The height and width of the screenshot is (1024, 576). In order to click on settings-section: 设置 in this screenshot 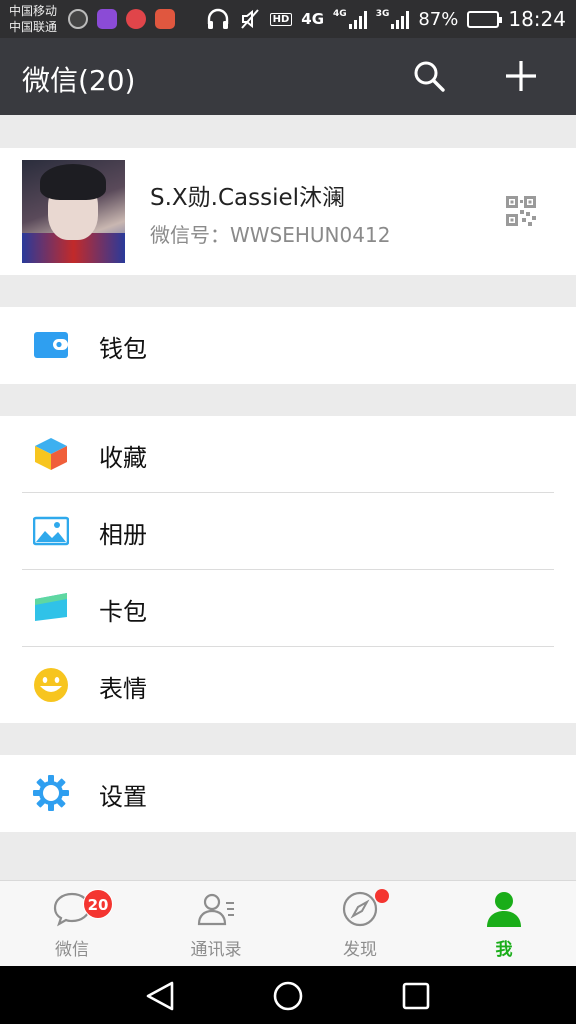, I will do `click(288, 793)`.